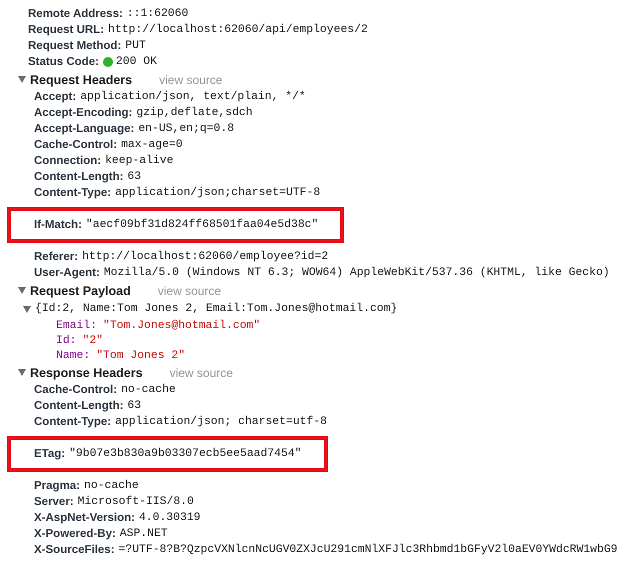  I want to click on header-name: Request URL:, so click(66, 30).